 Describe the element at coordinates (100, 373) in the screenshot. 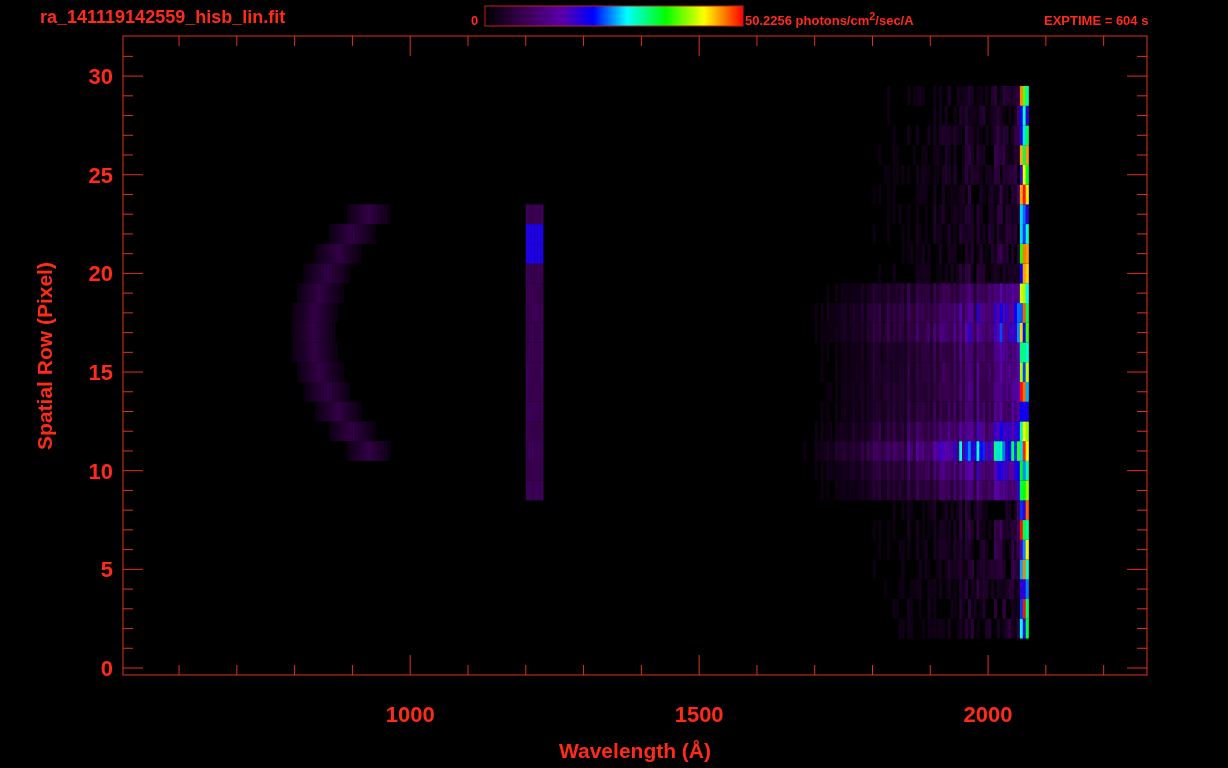

I see `y-tick-label: 15` at that location.